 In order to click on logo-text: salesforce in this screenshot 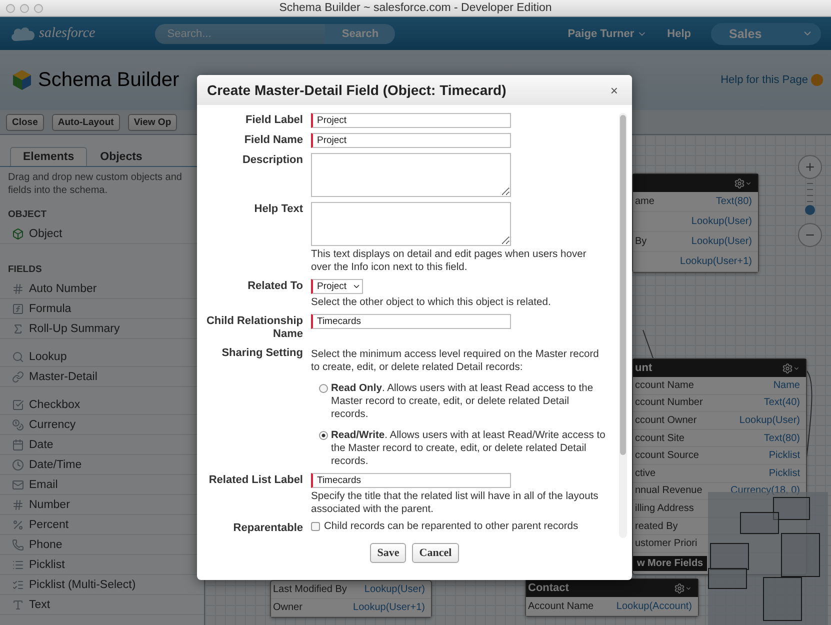, I will do `click(67, 34)`.